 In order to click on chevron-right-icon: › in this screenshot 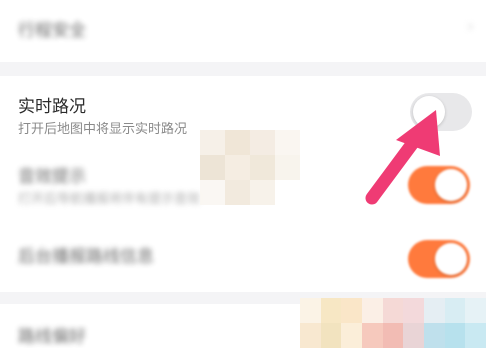, I will do `click(470, 26)`.